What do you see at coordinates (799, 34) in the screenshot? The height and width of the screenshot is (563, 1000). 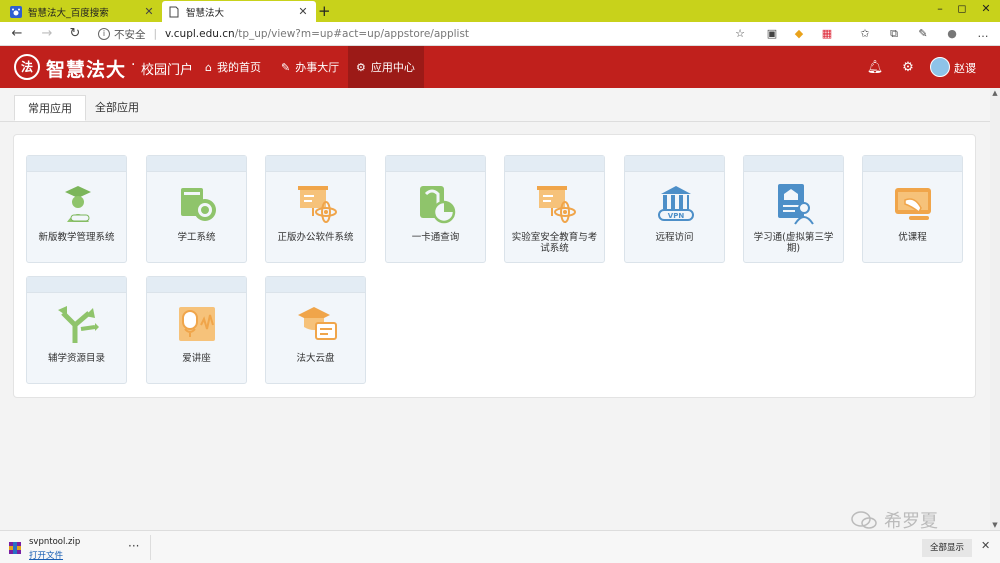 I see `shield-extension-icon: ◆` at bounding box center [799, 34].